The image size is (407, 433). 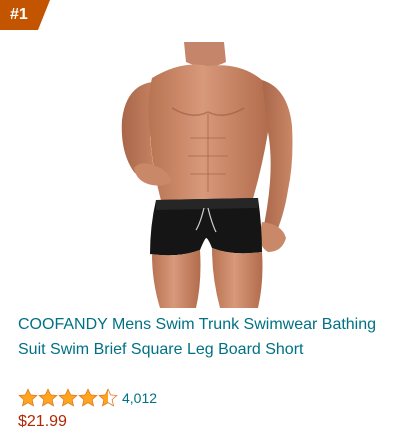 I want to click on review-count-link: 4,012, so click(x=139, y=398).